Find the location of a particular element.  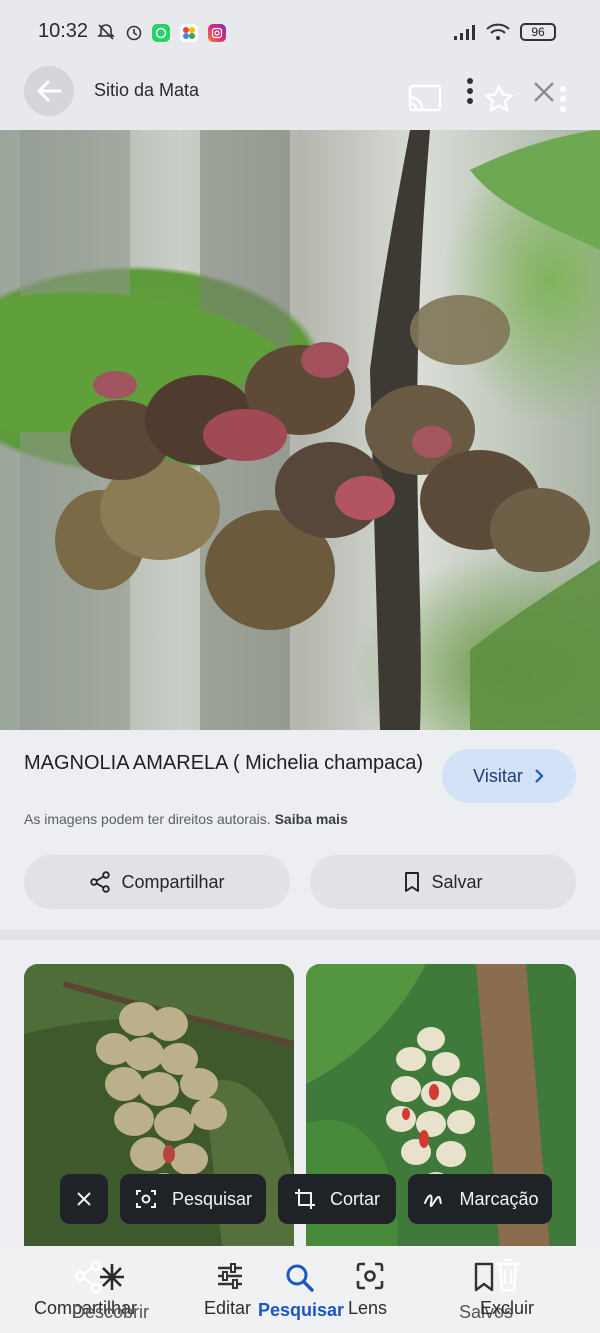

close-lens-button is located at coordinates (84, 1199).